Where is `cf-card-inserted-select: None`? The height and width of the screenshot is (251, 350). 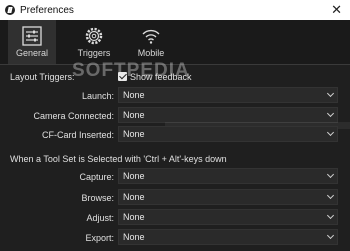 cf-card-inserted-select: None is located at coordinates (228, 134).